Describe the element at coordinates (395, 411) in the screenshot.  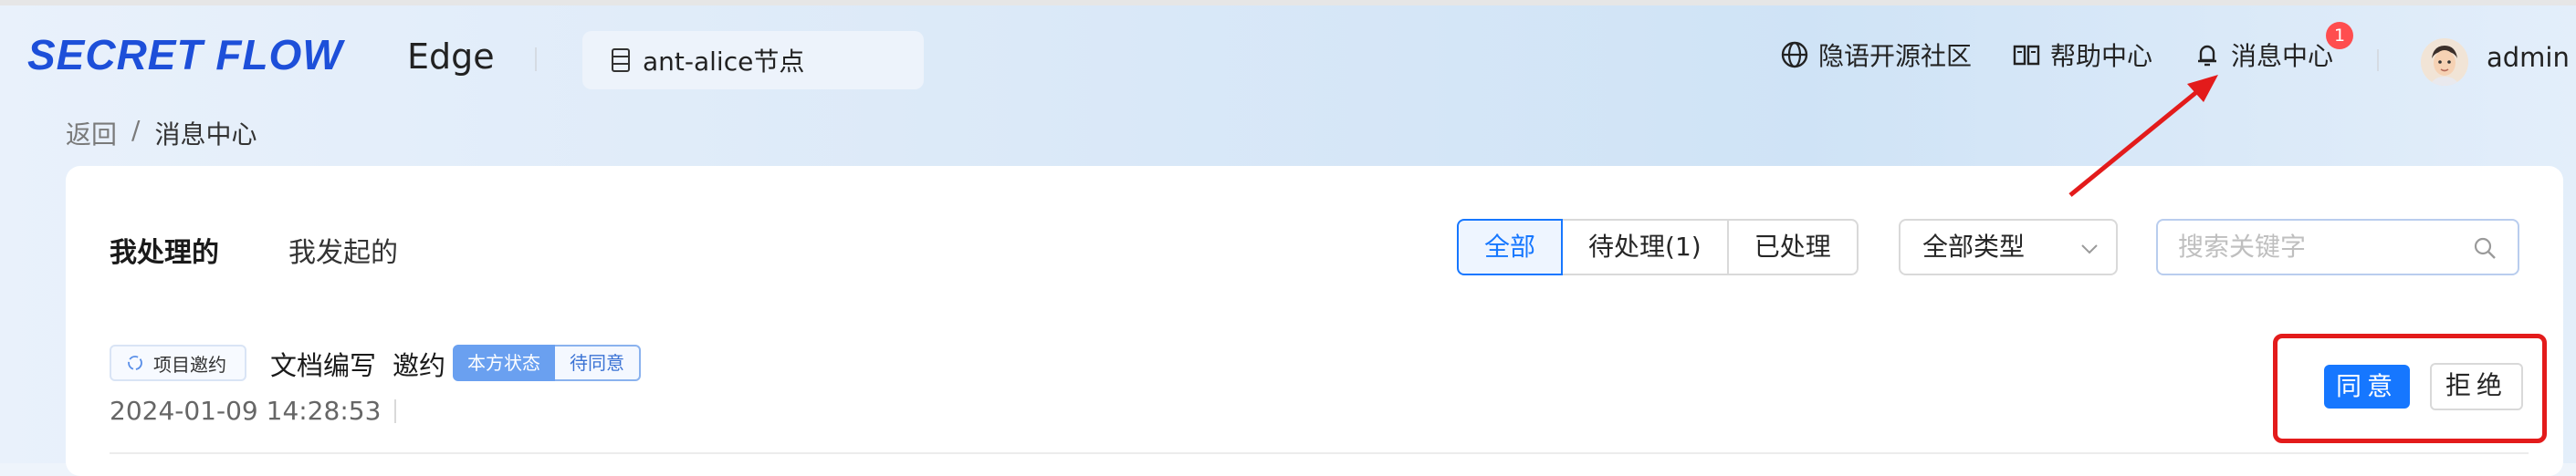
I see `timestamp-divider` at that location.